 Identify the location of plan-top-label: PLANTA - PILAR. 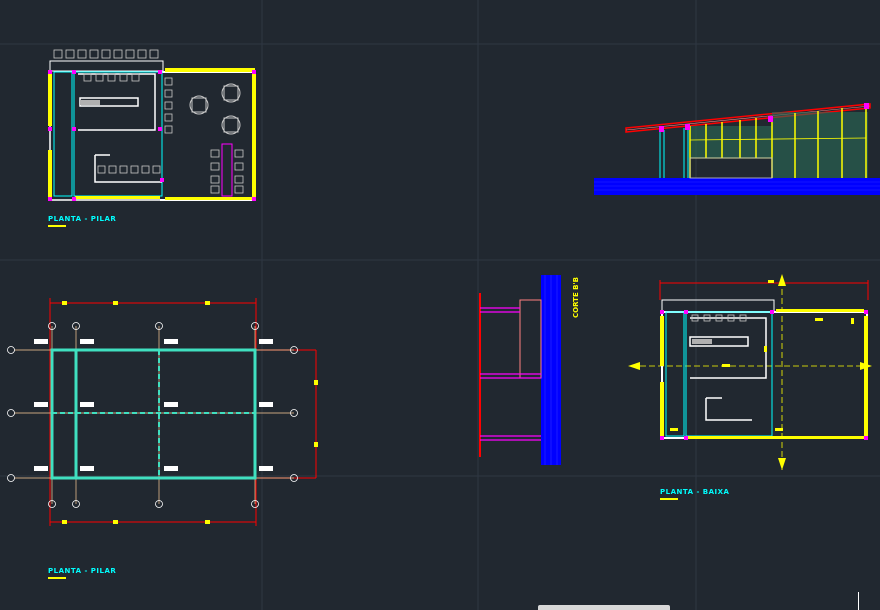
(82, 219).